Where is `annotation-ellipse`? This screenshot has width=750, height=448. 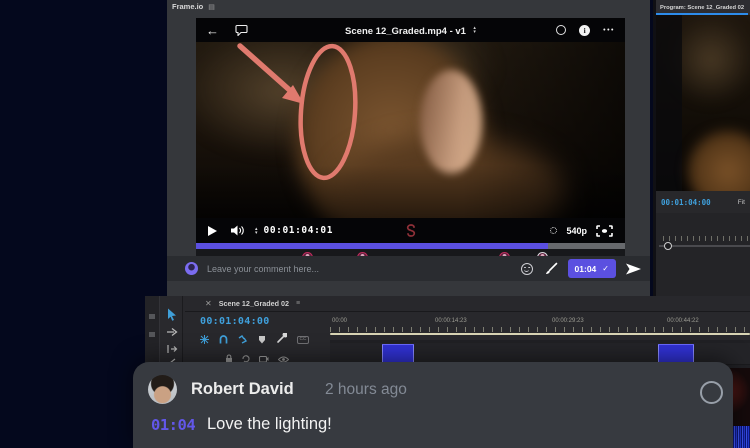
annotation-ellipse is located at coordinates (328, 112).